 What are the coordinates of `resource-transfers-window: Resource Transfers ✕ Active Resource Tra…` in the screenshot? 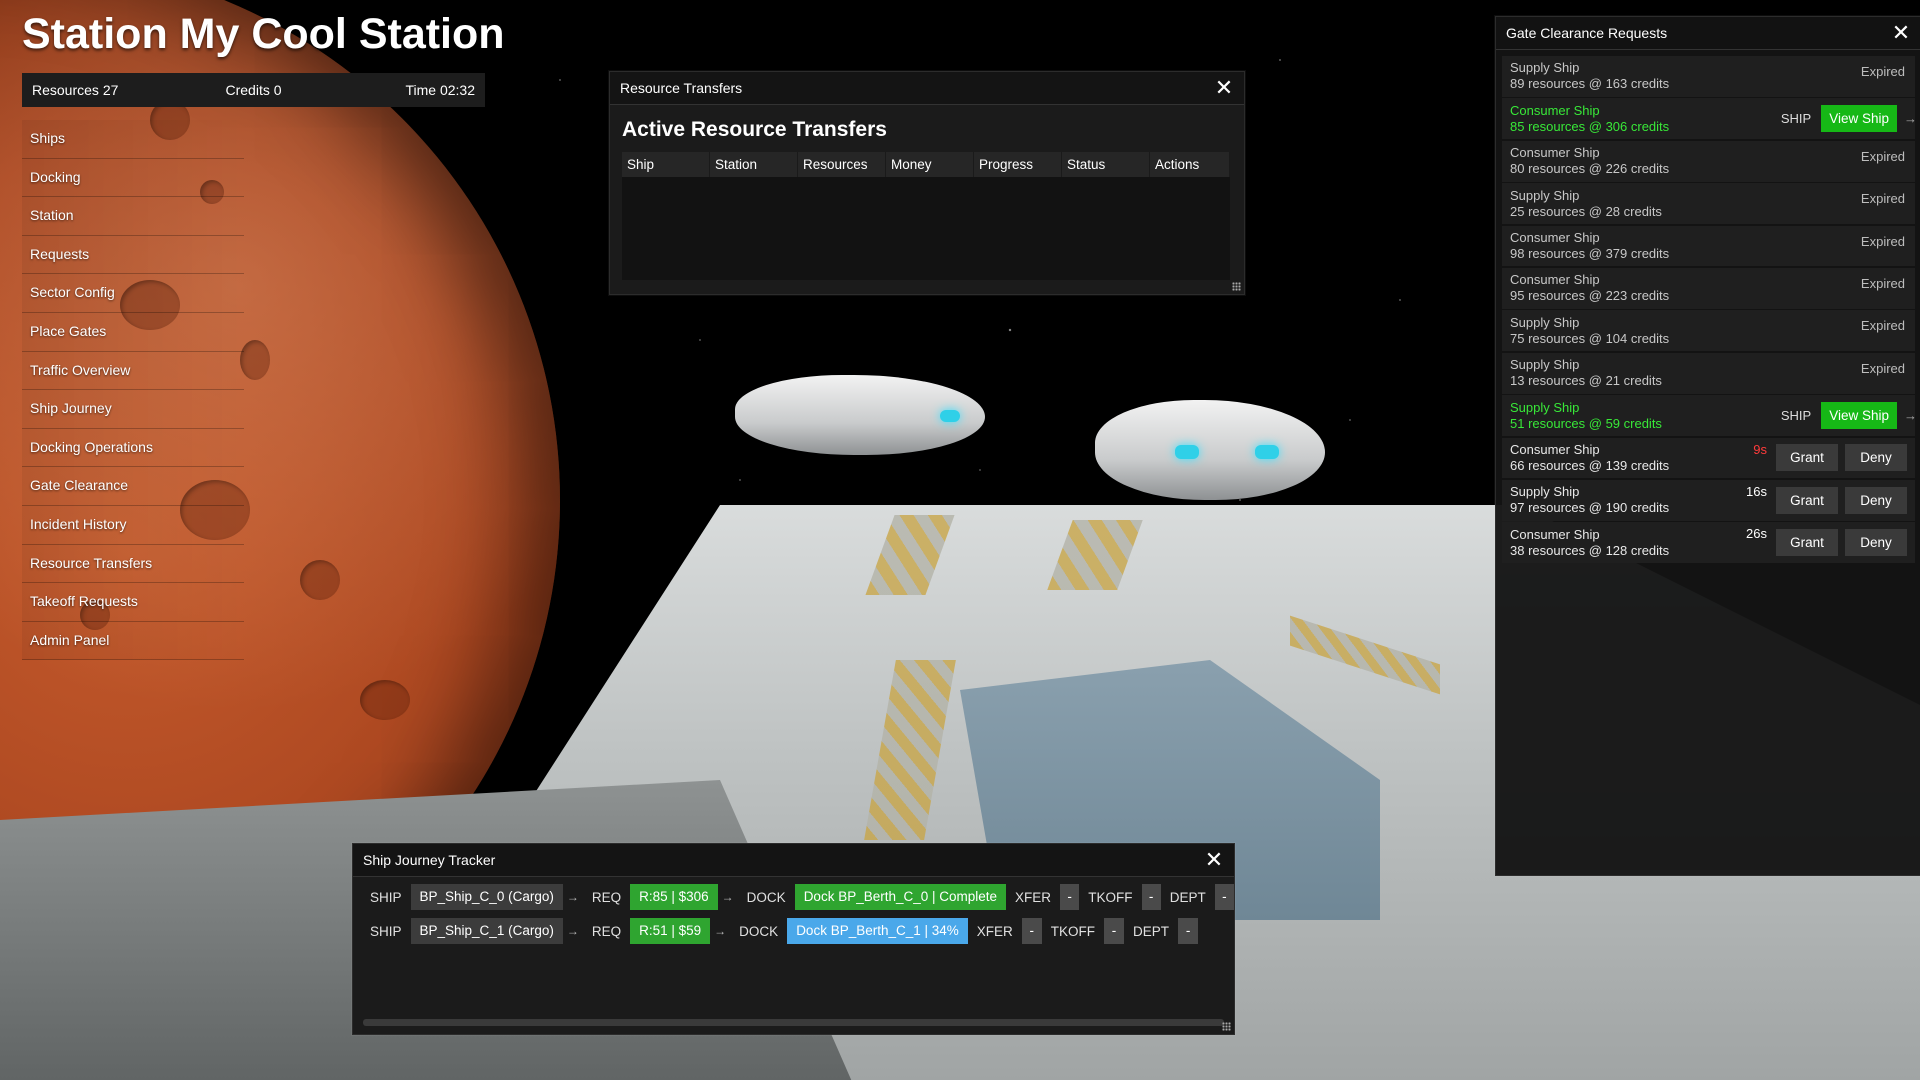 It's located at (927, 183).